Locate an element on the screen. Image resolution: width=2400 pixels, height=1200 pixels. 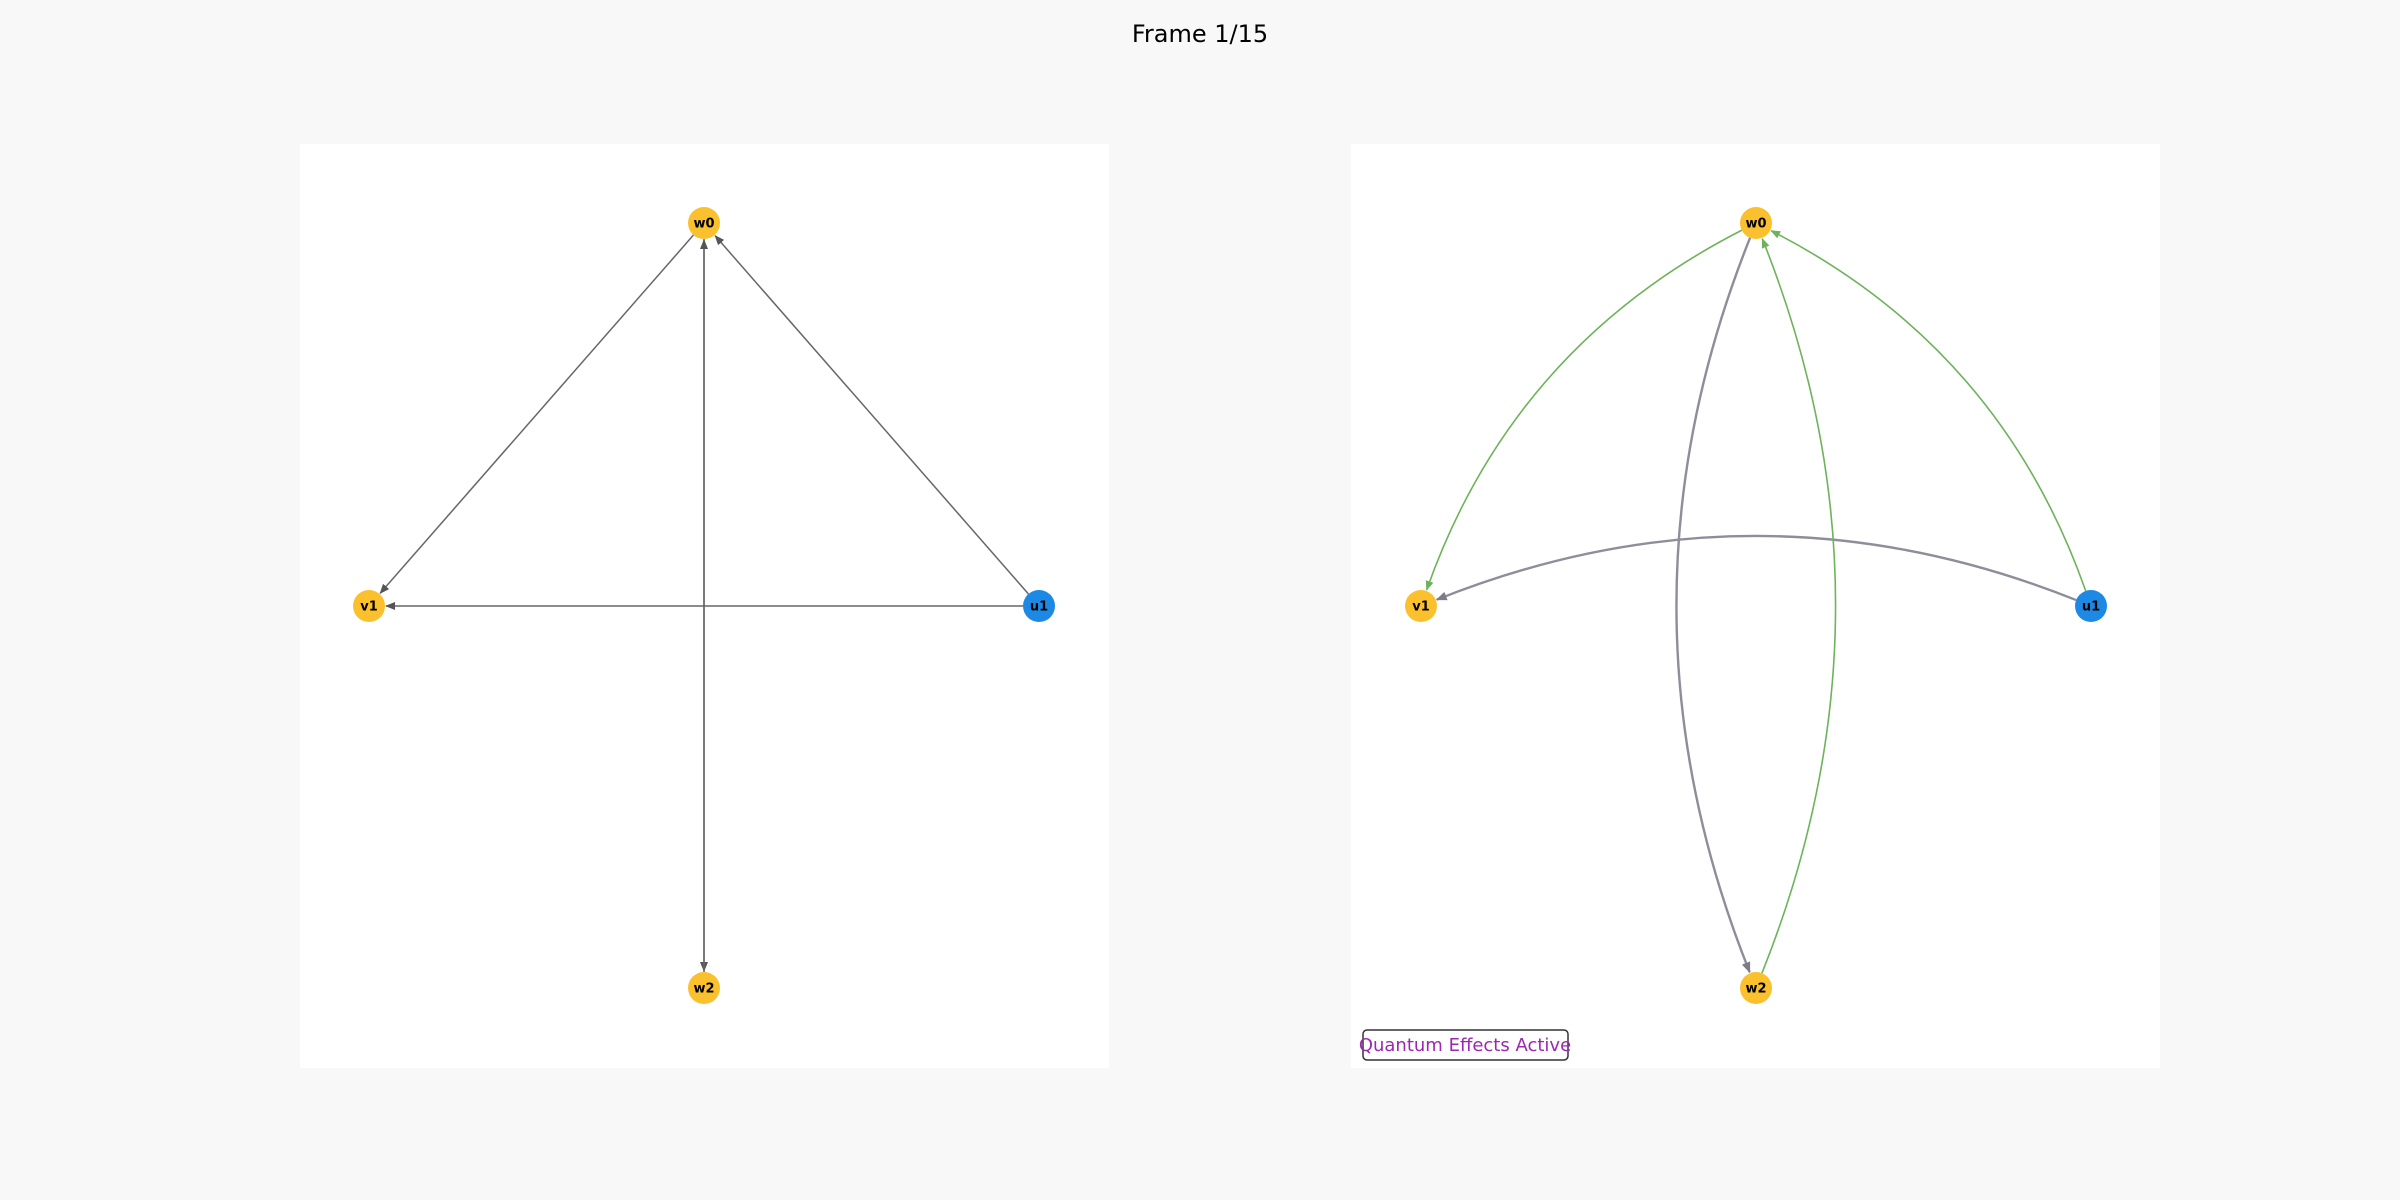
quantum-node-label-v1: v1 is located at coordinates (1421, 607).